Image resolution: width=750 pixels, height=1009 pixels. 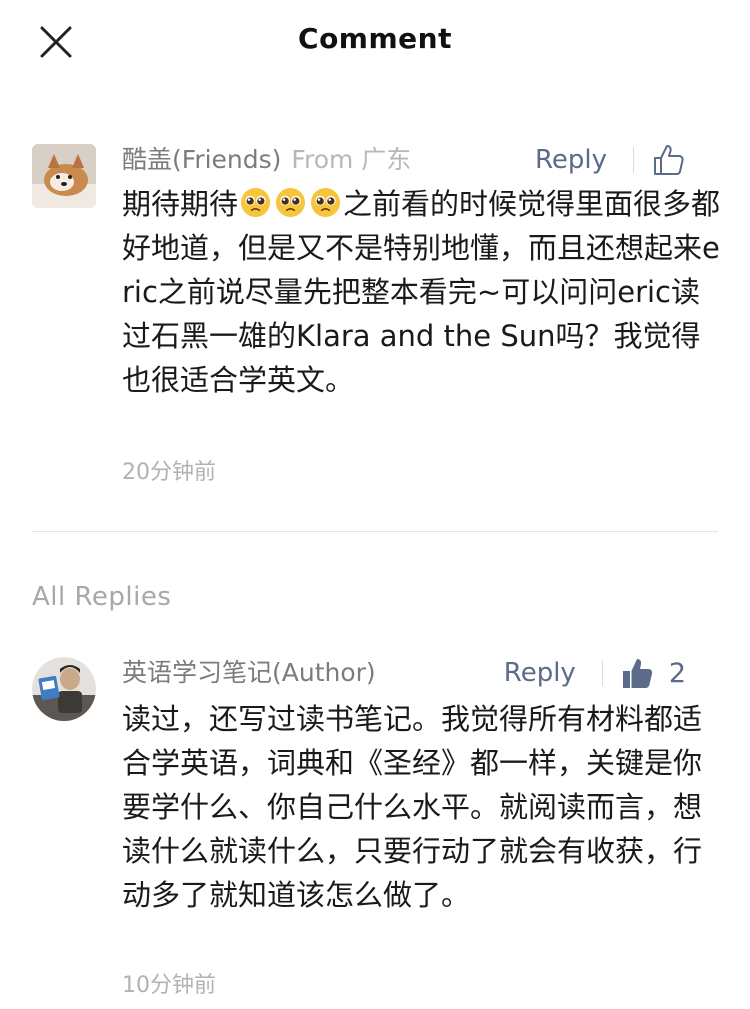 What do you see at coordinates (102, 597) in the screenshot?
I see `all-replies-label: All Replies` at bounding box center [102, 597].